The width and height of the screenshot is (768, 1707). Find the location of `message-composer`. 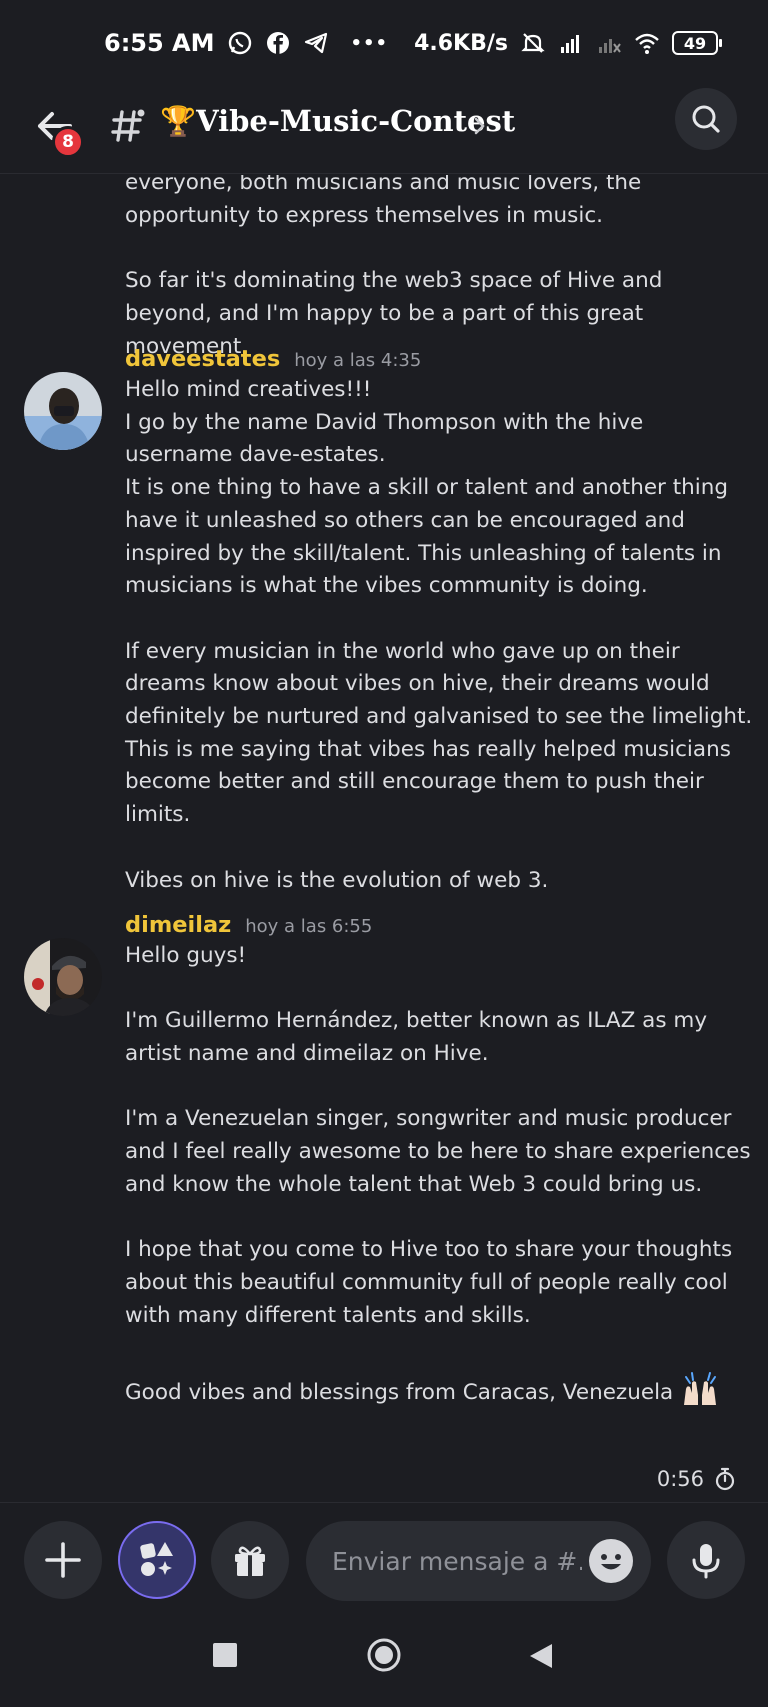

message-composer is located at coordinates (384, 1562).